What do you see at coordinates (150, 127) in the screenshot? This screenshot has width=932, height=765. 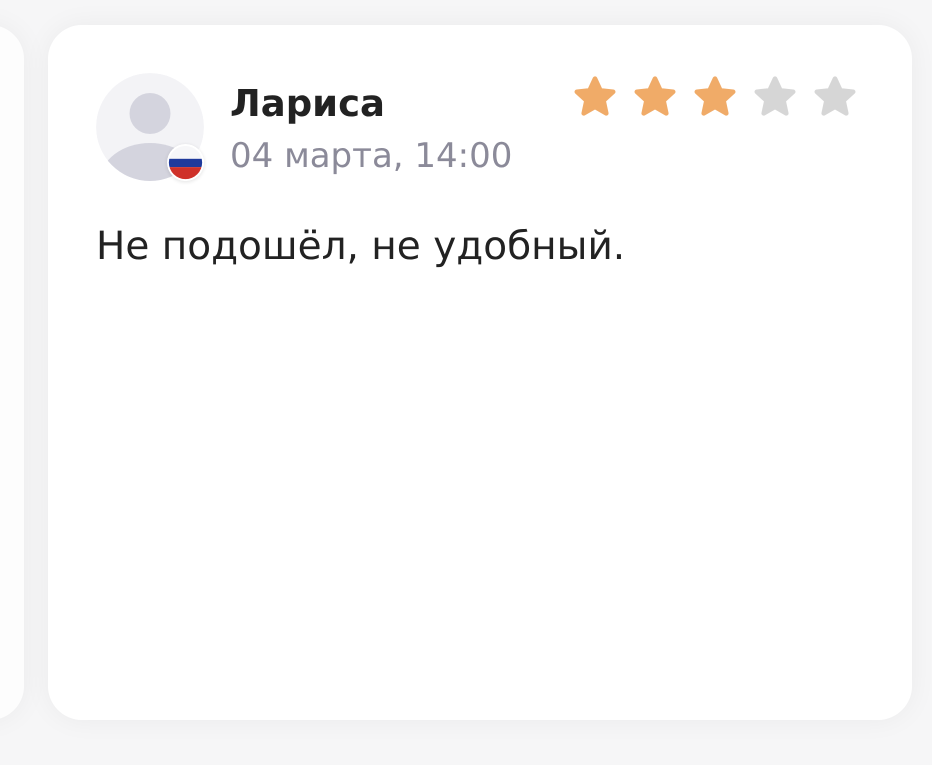 I see `avatar-icon` at bounding box center [150, 127].